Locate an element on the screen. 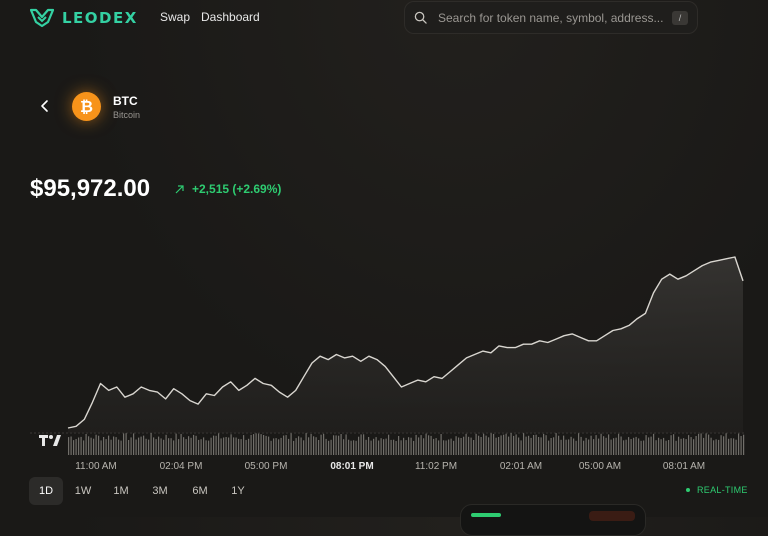  bottom-panel-green-tab is located at coordinates (486, 515).